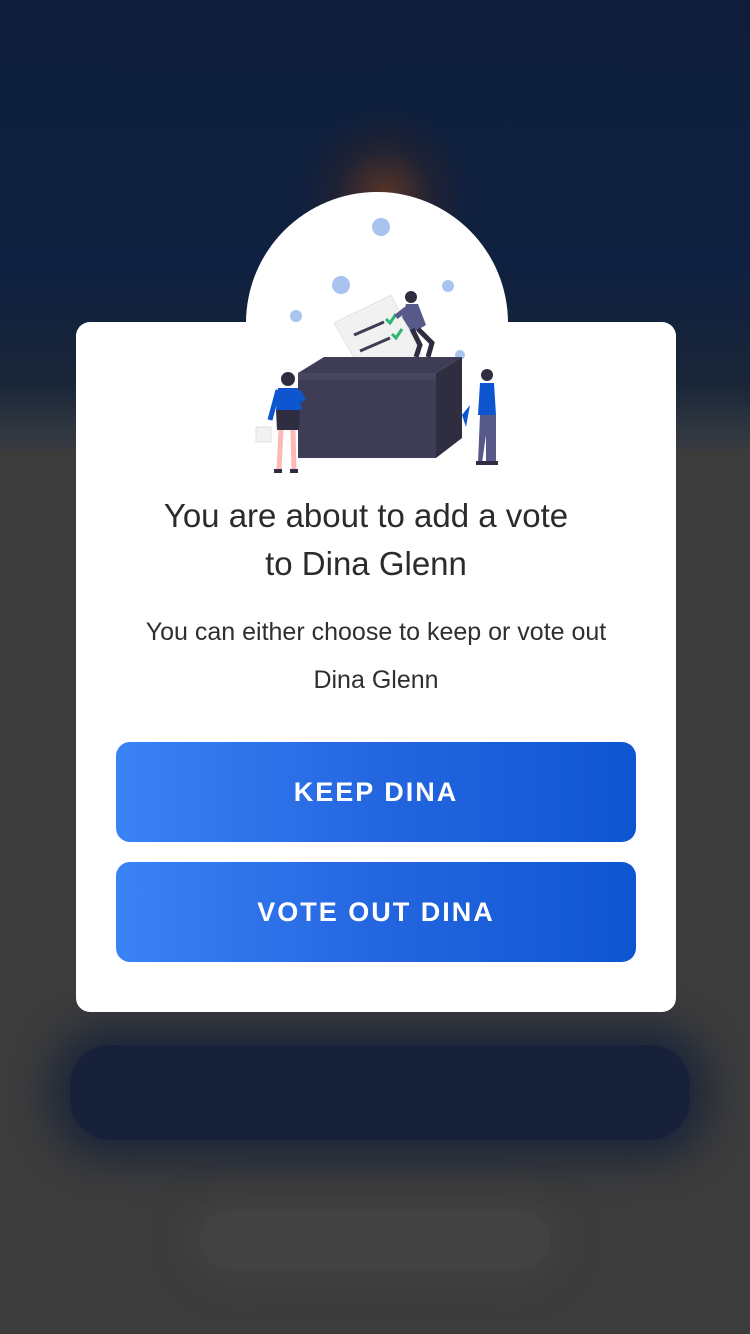 This screenshot has height=1334, width=750. Describe the element at coordinates (376, 345) in the screenshot. I see `ballot-box-voting-illustration-icon` at that location.